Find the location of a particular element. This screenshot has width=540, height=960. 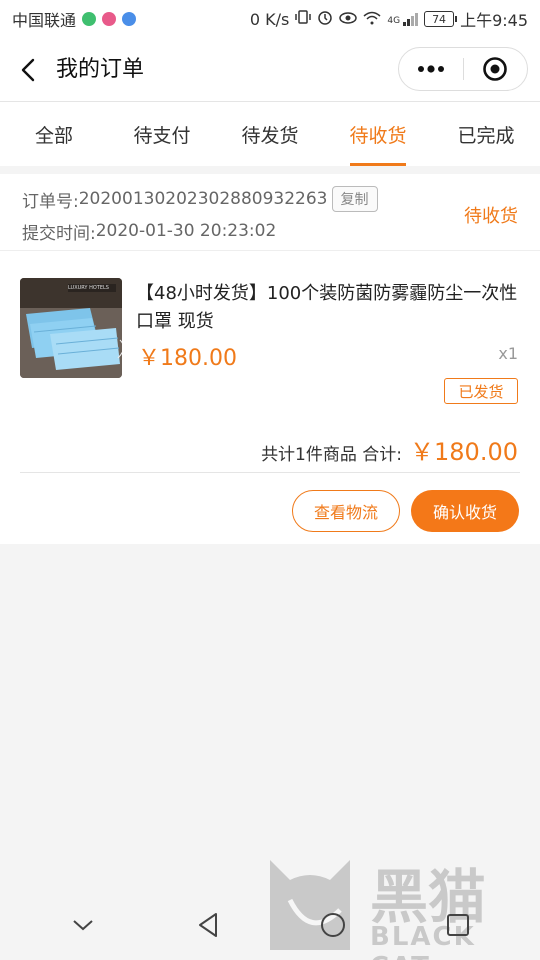

nav-home-button is located at coordinates (333, 925).